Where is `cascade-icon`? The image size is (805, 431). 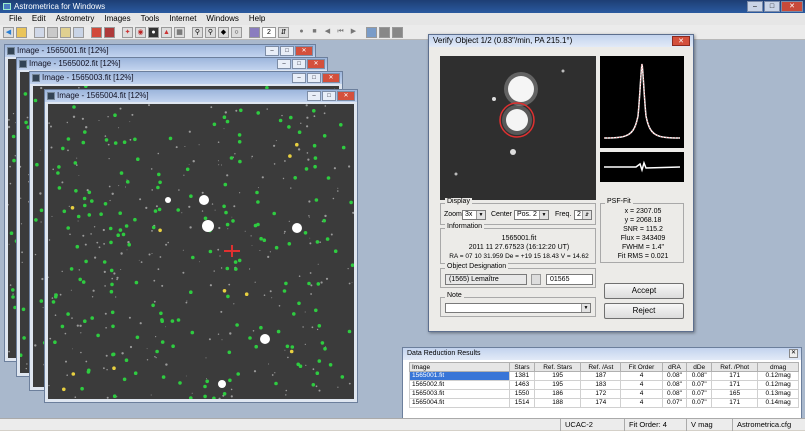
cascade-icon is located at coordinates (384, 32).